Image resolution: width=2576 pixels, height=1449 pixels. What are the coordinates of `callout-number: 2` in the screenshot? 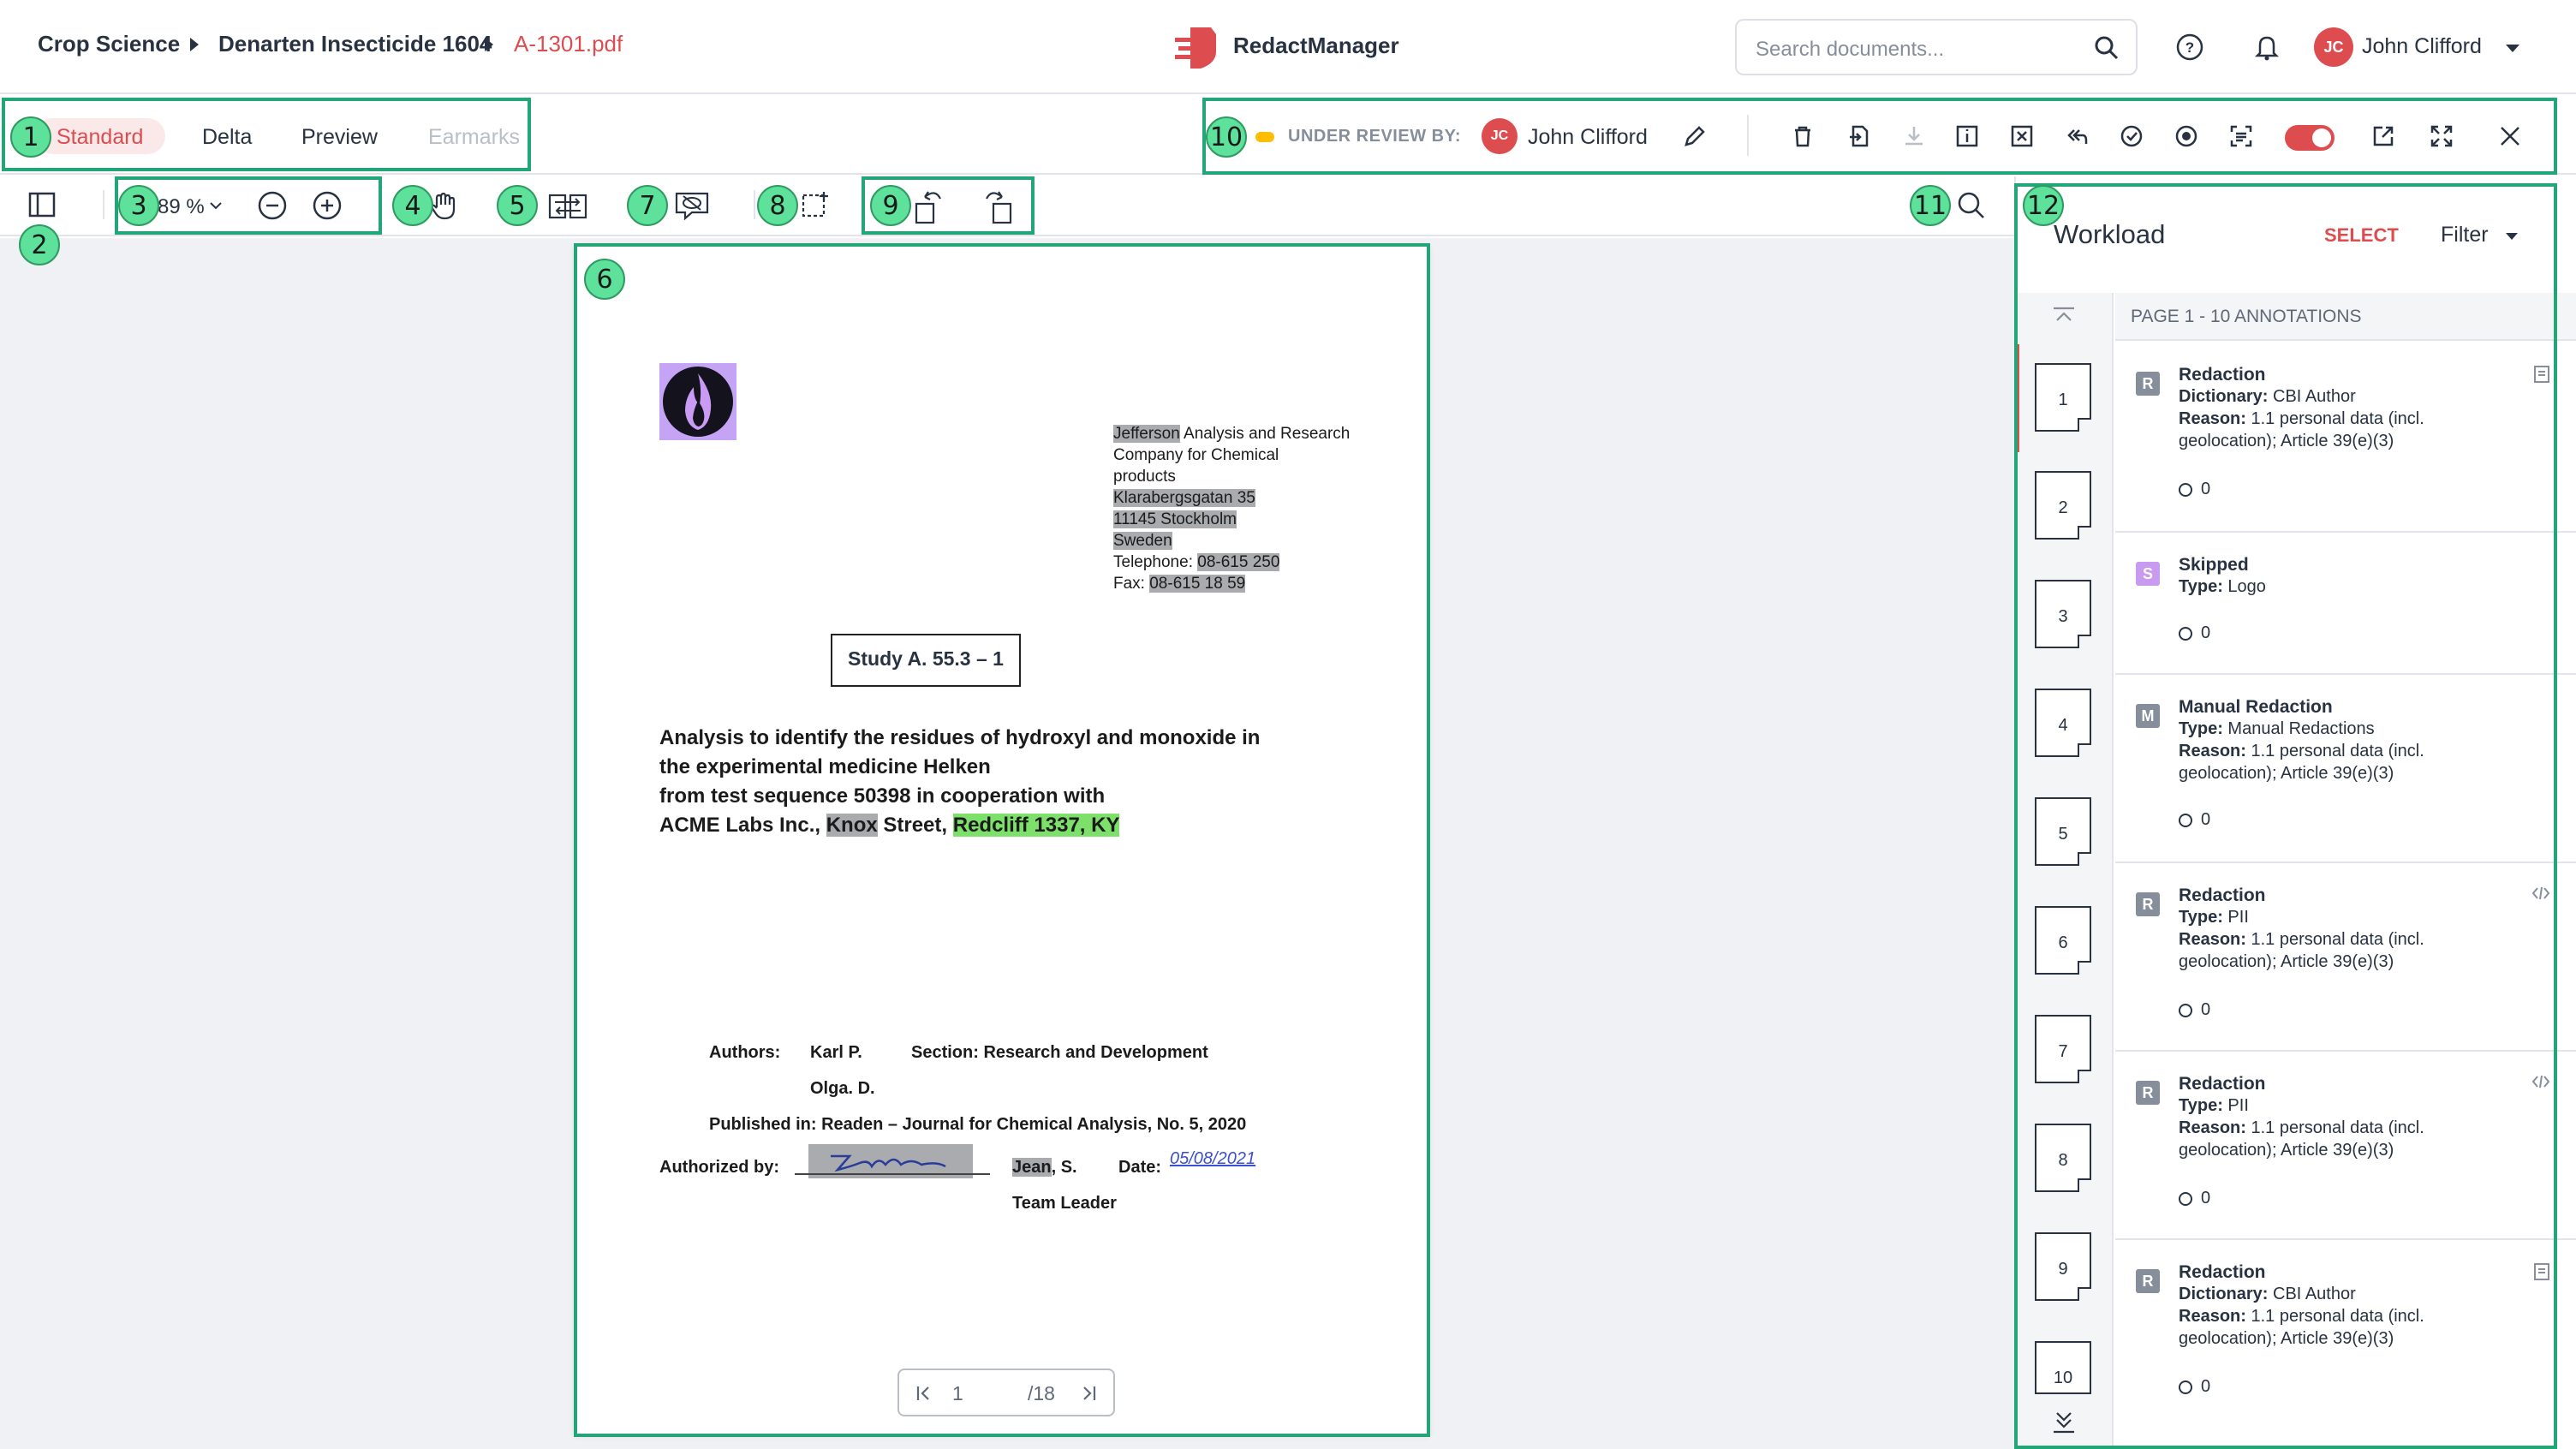 It's located at (39, 244).